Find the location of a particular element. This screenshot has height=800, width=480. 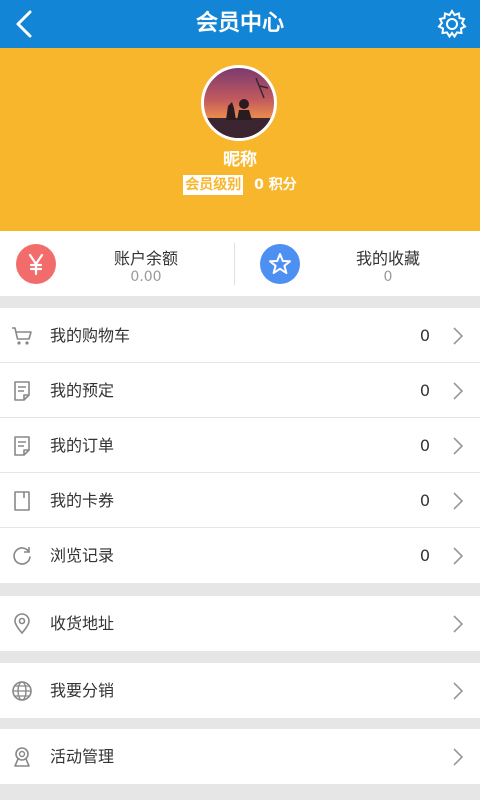

coupons-label: 我的卡券 is located at coordinates (82, 500).